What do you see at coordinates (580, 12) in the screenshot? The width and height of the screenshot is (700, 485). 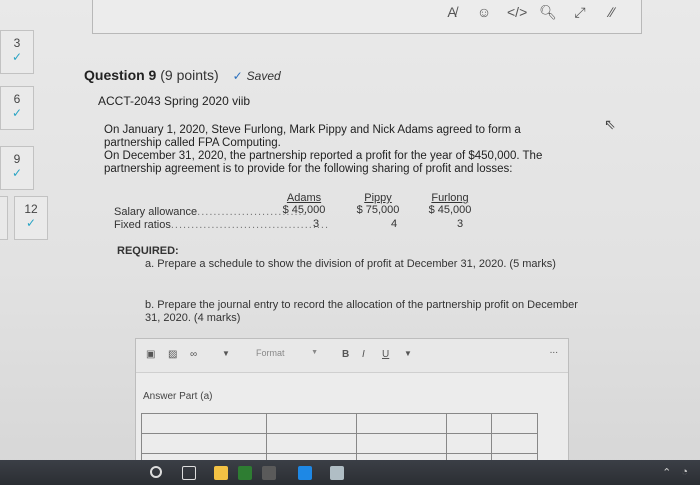 I see `fullscreen-icon: ⤢` at bounding box center [580, 12].